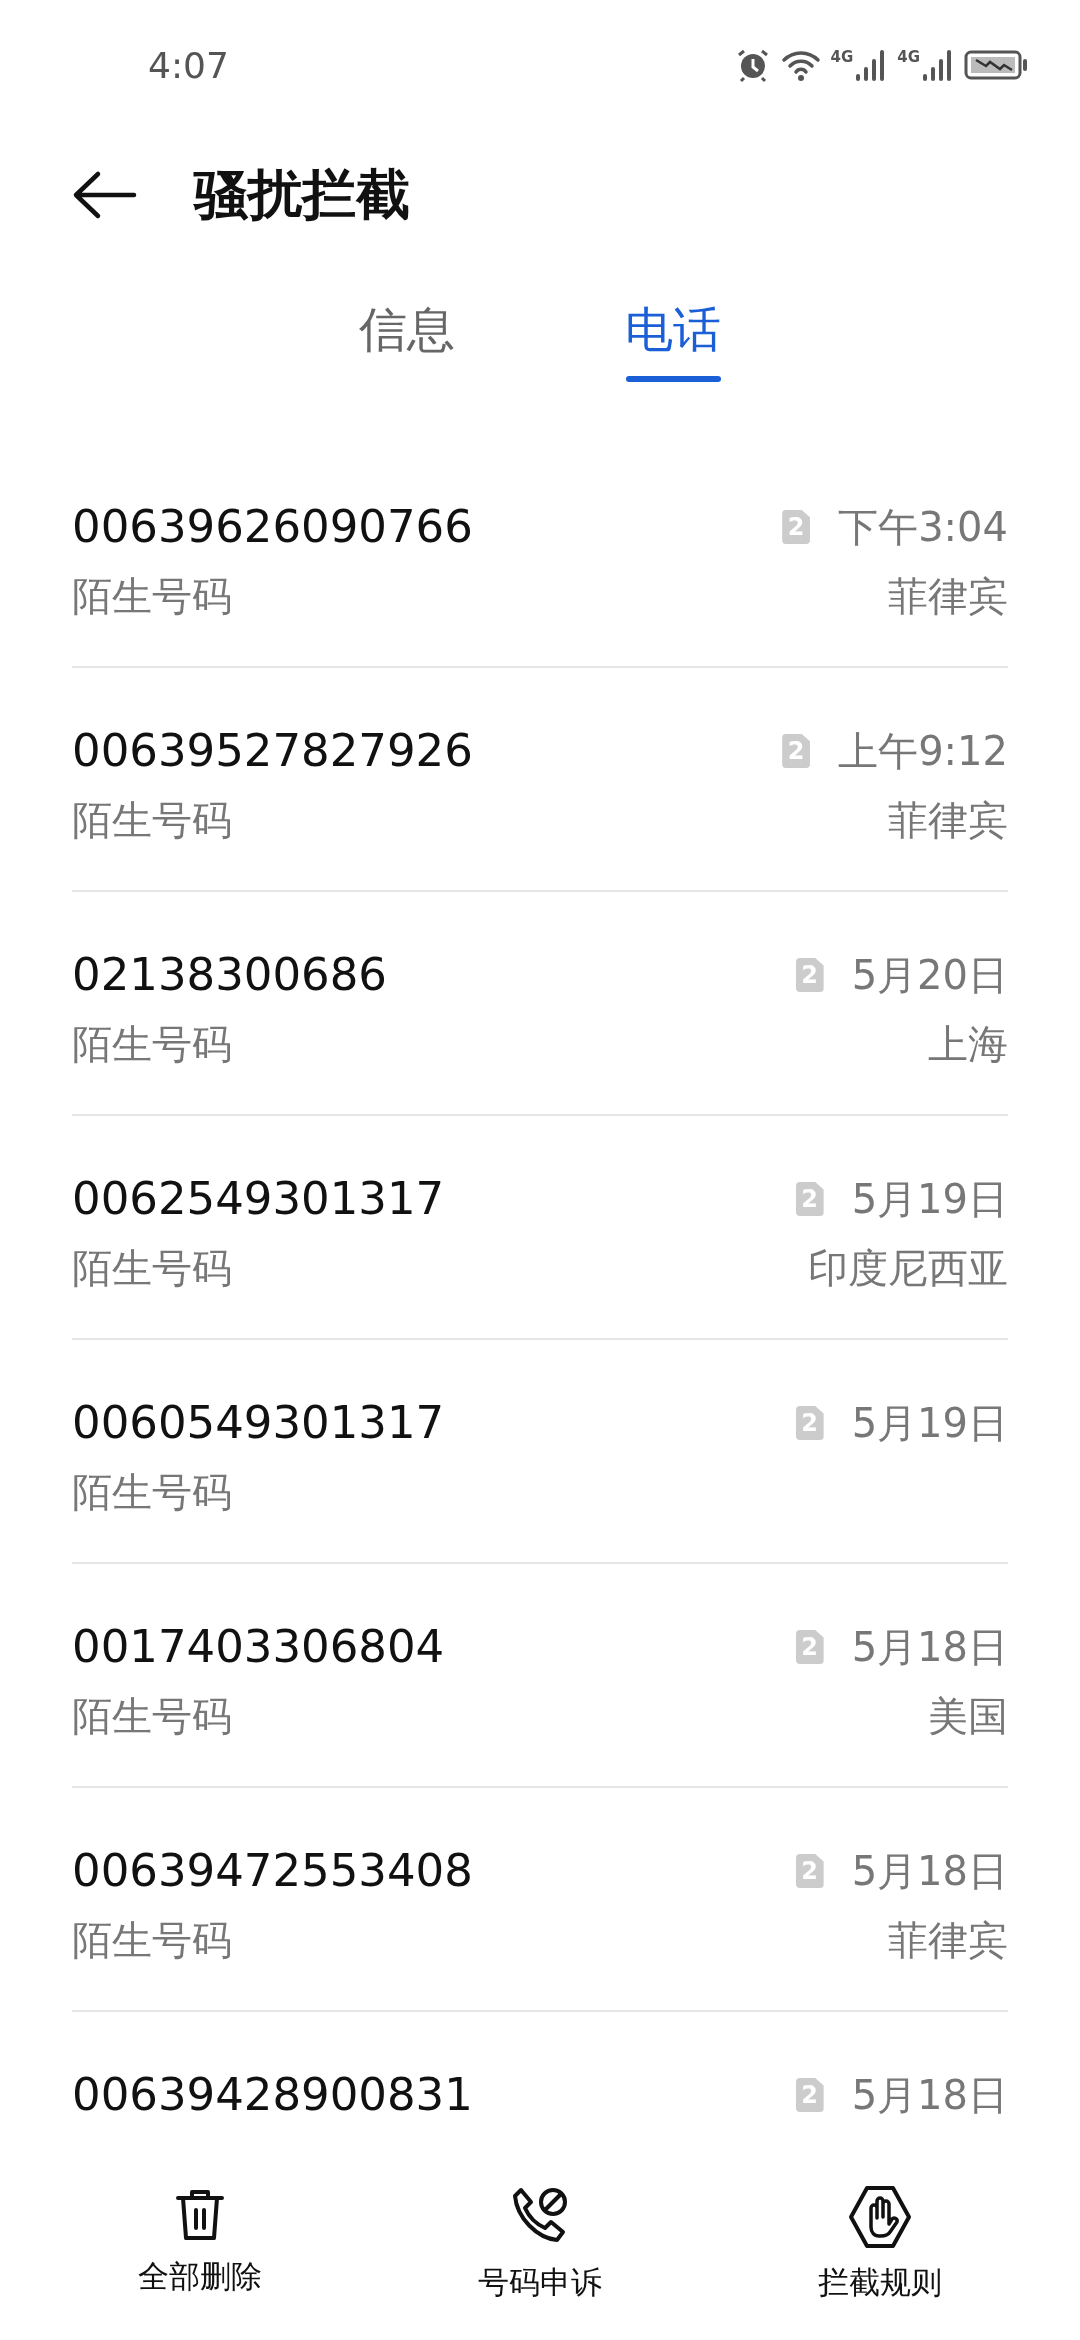 The width and height of the screenshot is (1080, 2340). Describe the element at coordinates (302, 194) in the screenshot. I see `page-title: 骚扰拦截` at that location.